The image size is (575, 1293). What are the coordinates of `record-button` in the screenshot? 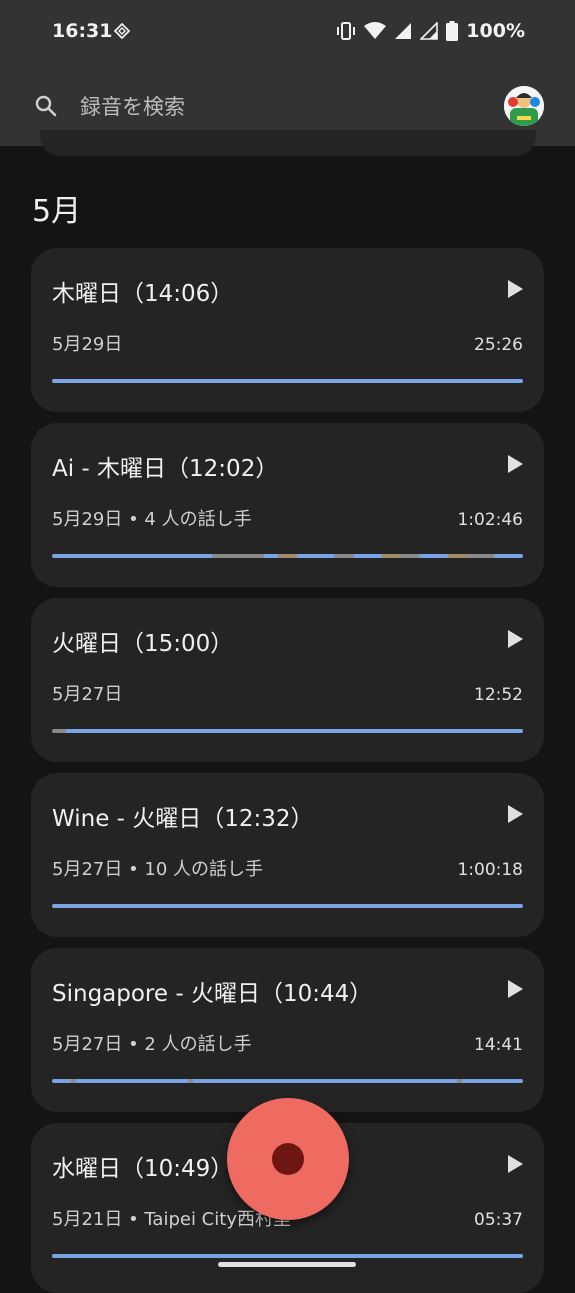 It's located at (288, 1159).